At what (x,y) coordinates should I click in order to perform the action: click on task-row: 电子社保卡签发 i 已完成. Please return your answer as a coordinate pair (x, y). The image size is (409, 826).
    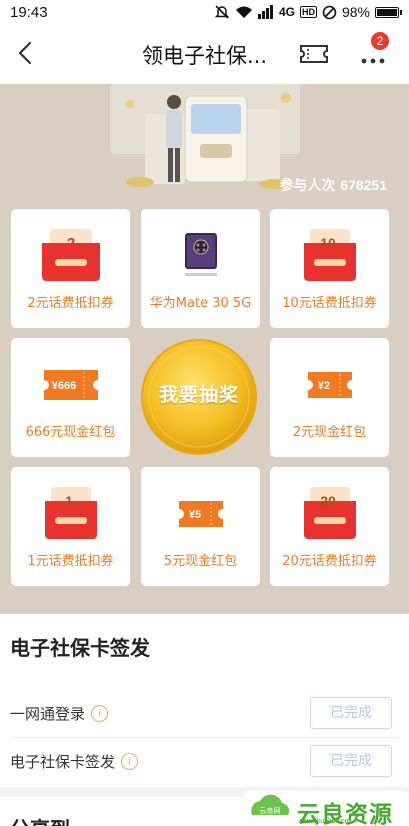
    Looking at the image, I should click on (204, 762).